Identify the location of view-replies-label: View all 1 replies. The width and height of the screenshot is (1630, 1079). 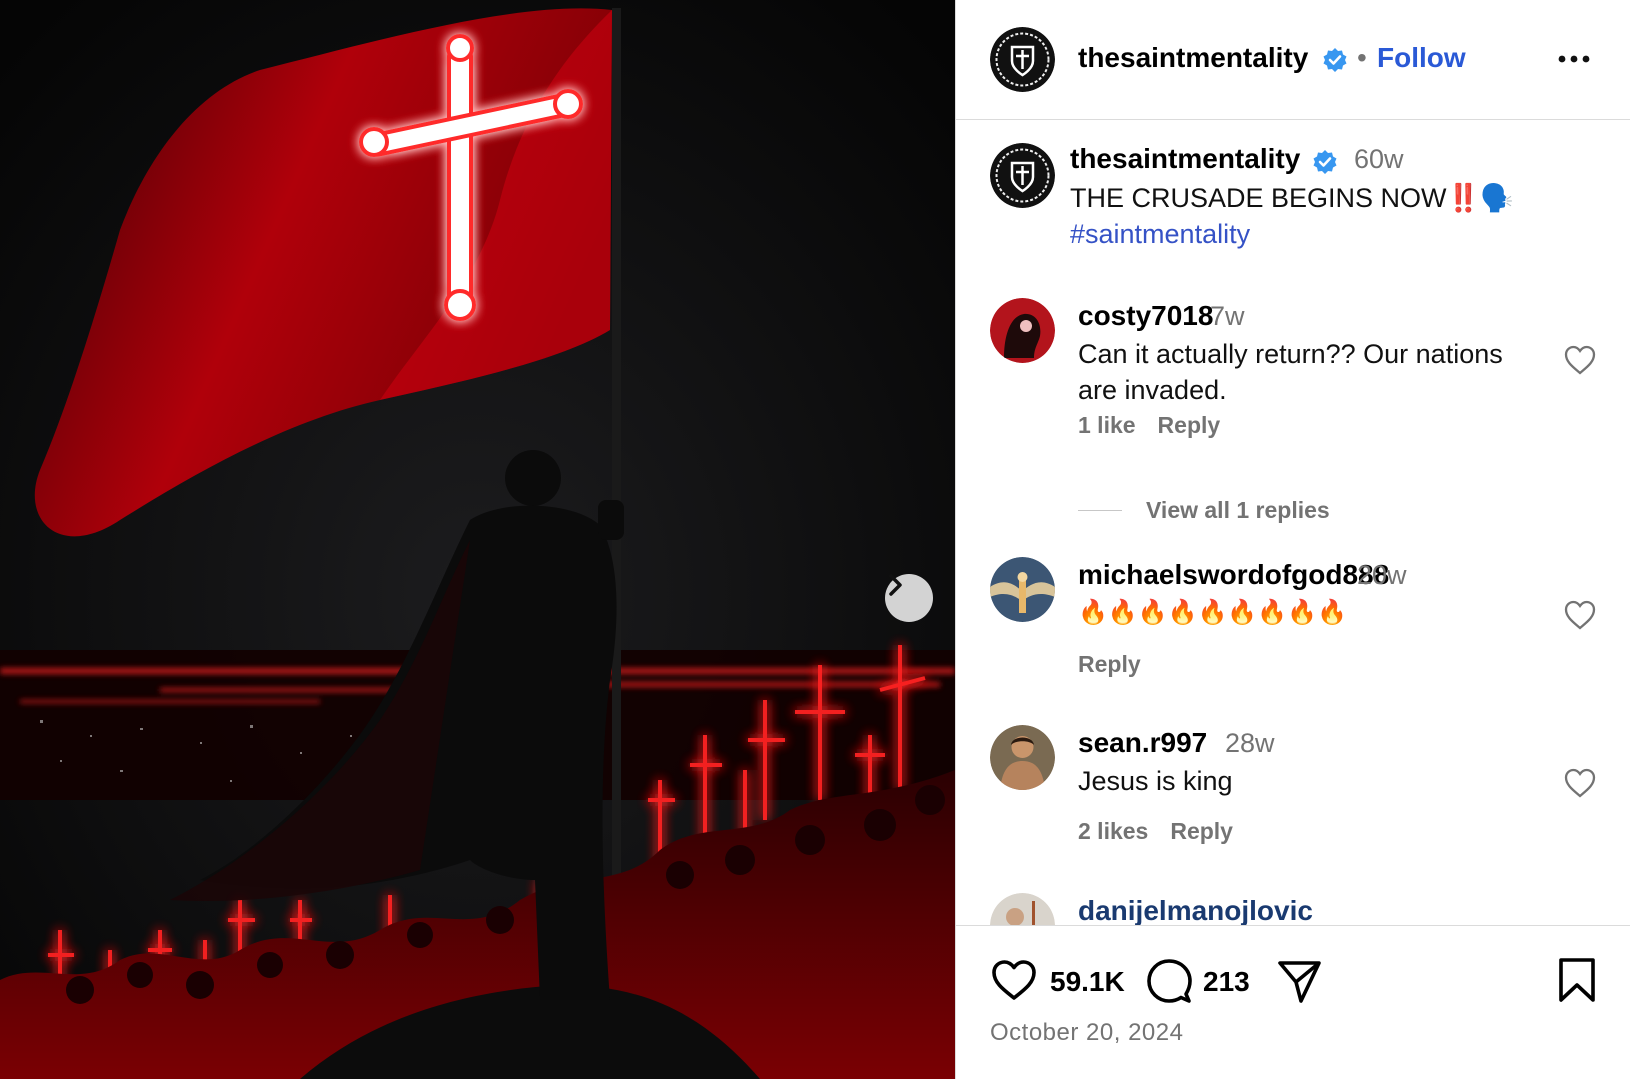
(1238, 510).